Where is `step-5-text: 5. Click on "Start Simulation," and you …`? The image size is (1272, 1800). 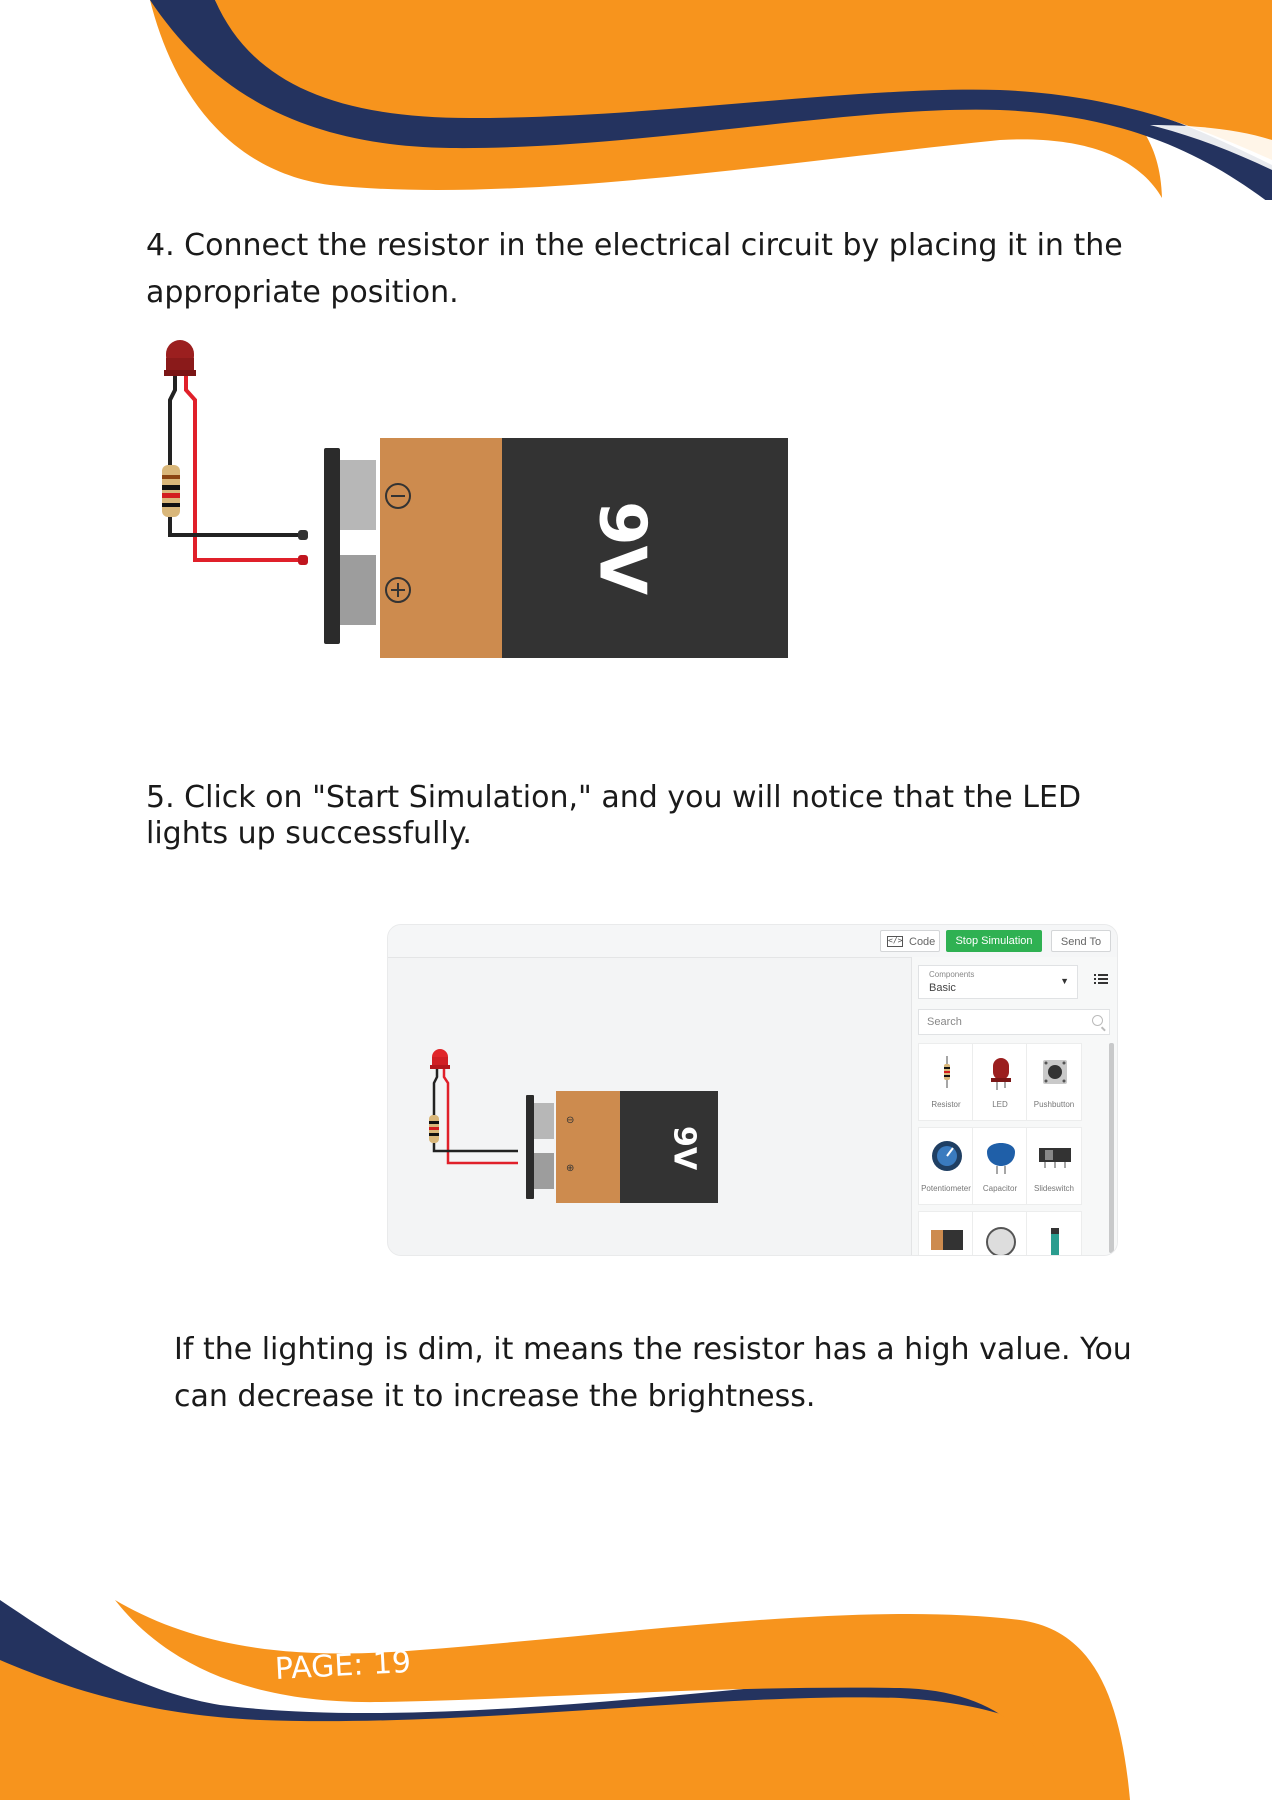 step-5-text: 5. Click on "Start Simulation," and you … is located at coordinates (614, 815).